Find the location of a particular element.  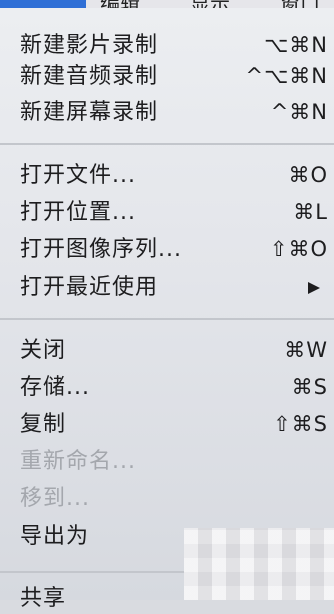

menu-item-label: 关闭 is located at coordinates (43, 350).